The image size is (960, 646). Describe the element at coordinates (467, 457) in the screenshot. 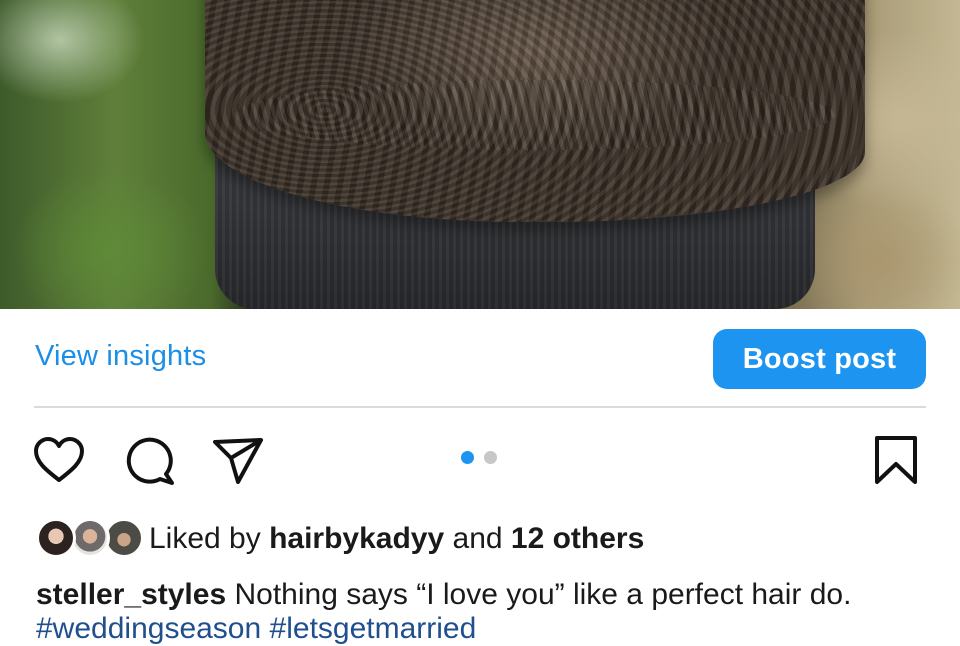

I see `carousel-dot-active` at that location.